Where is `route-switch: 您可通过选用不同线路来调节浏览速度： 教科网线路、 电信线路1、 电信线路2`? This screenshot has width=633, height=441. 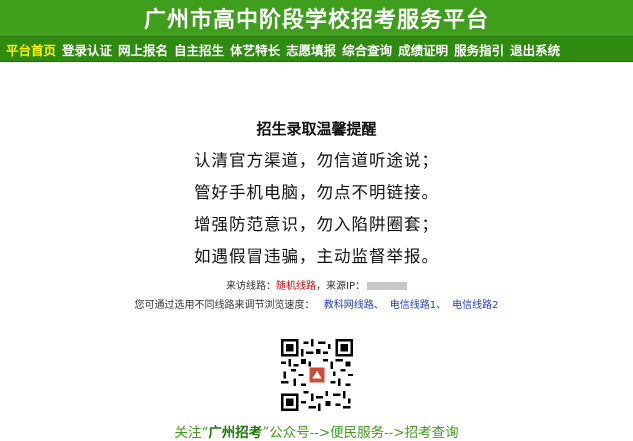 route-switch: 您可通过选用不同线路来调节浏览速度： 教科网线路、 电信线路1、 电信线路2 is located at coordinates (316, 303).